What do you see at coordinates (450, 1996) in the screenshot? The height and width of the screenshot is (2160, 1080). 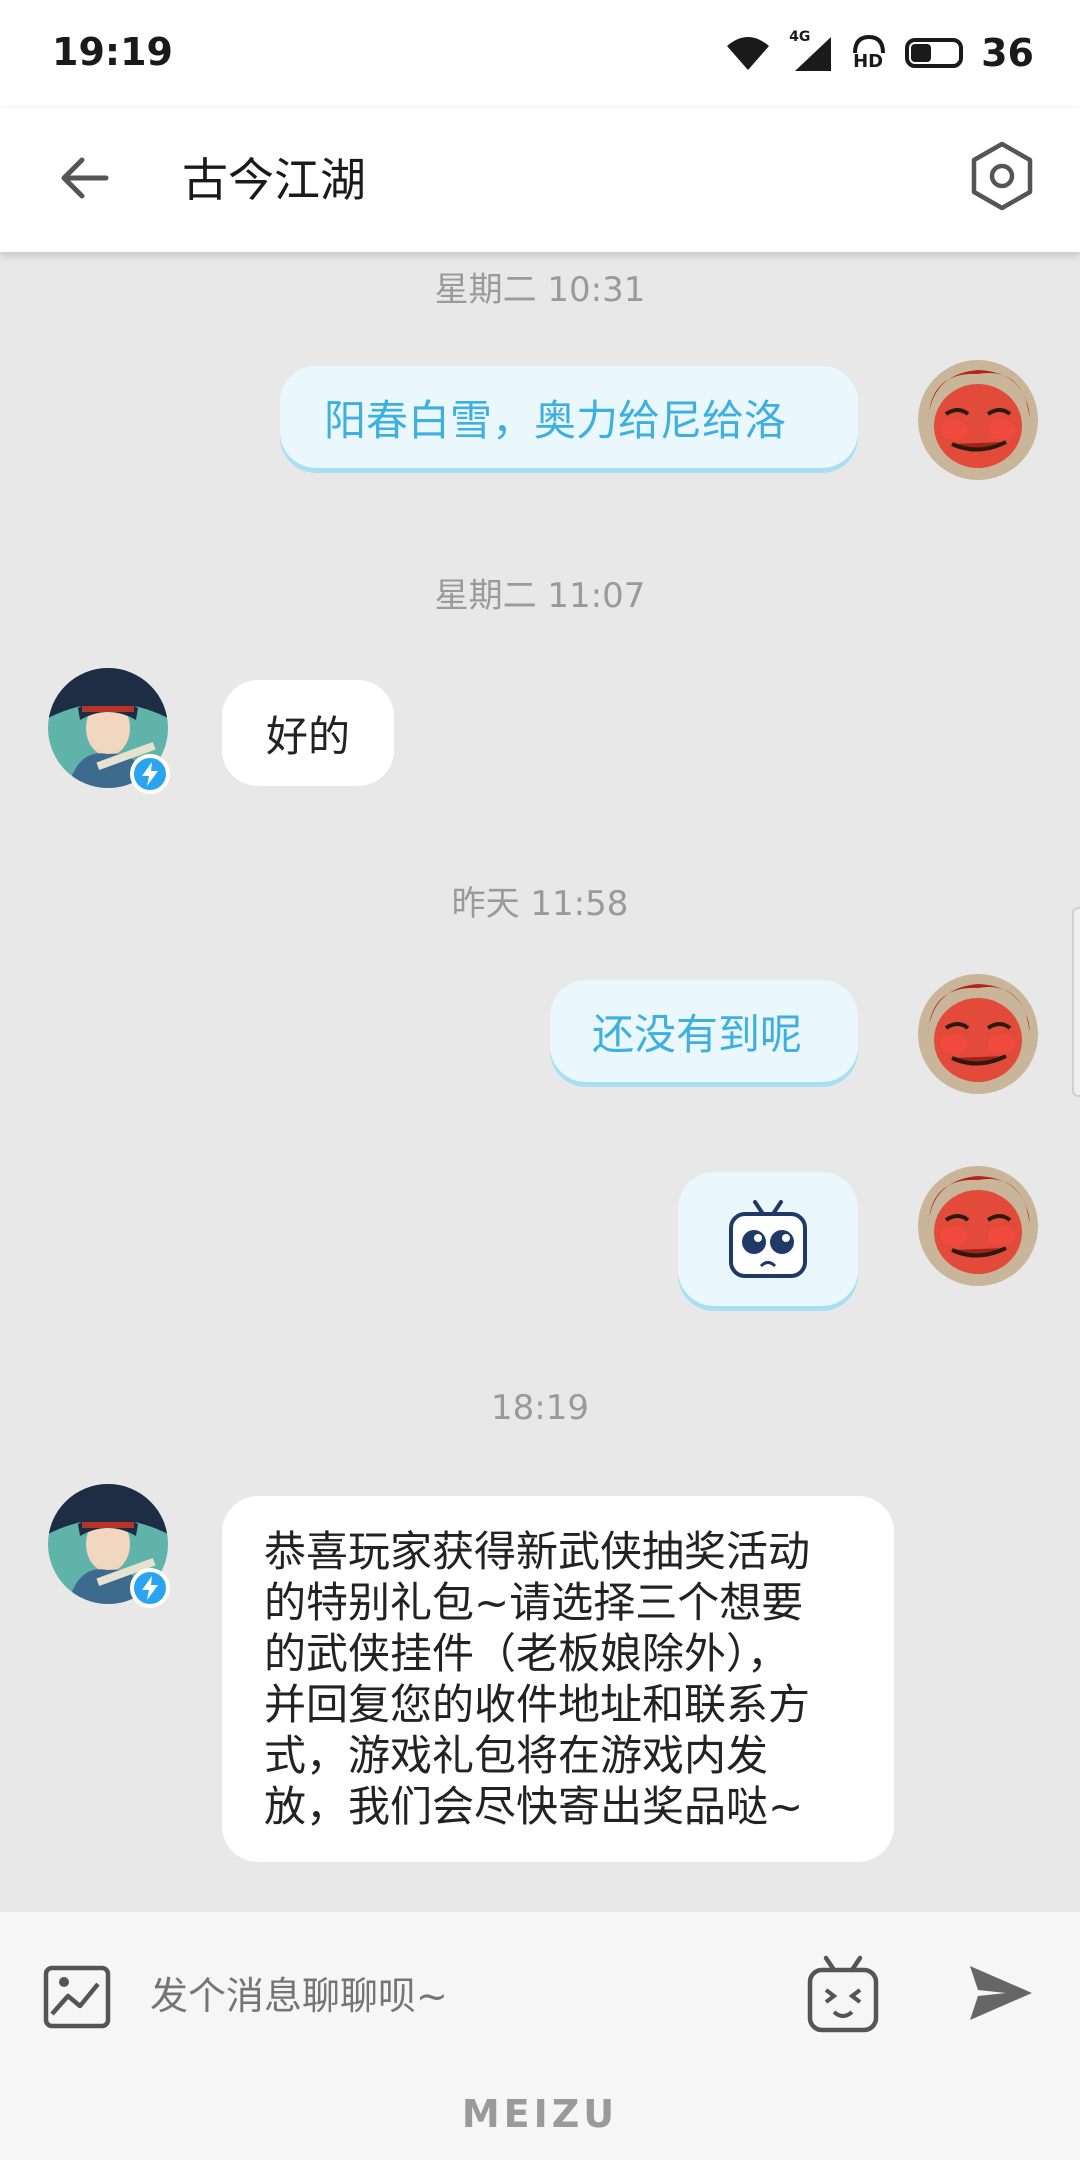 I see `message-input` at bounding box center [450, 1996].